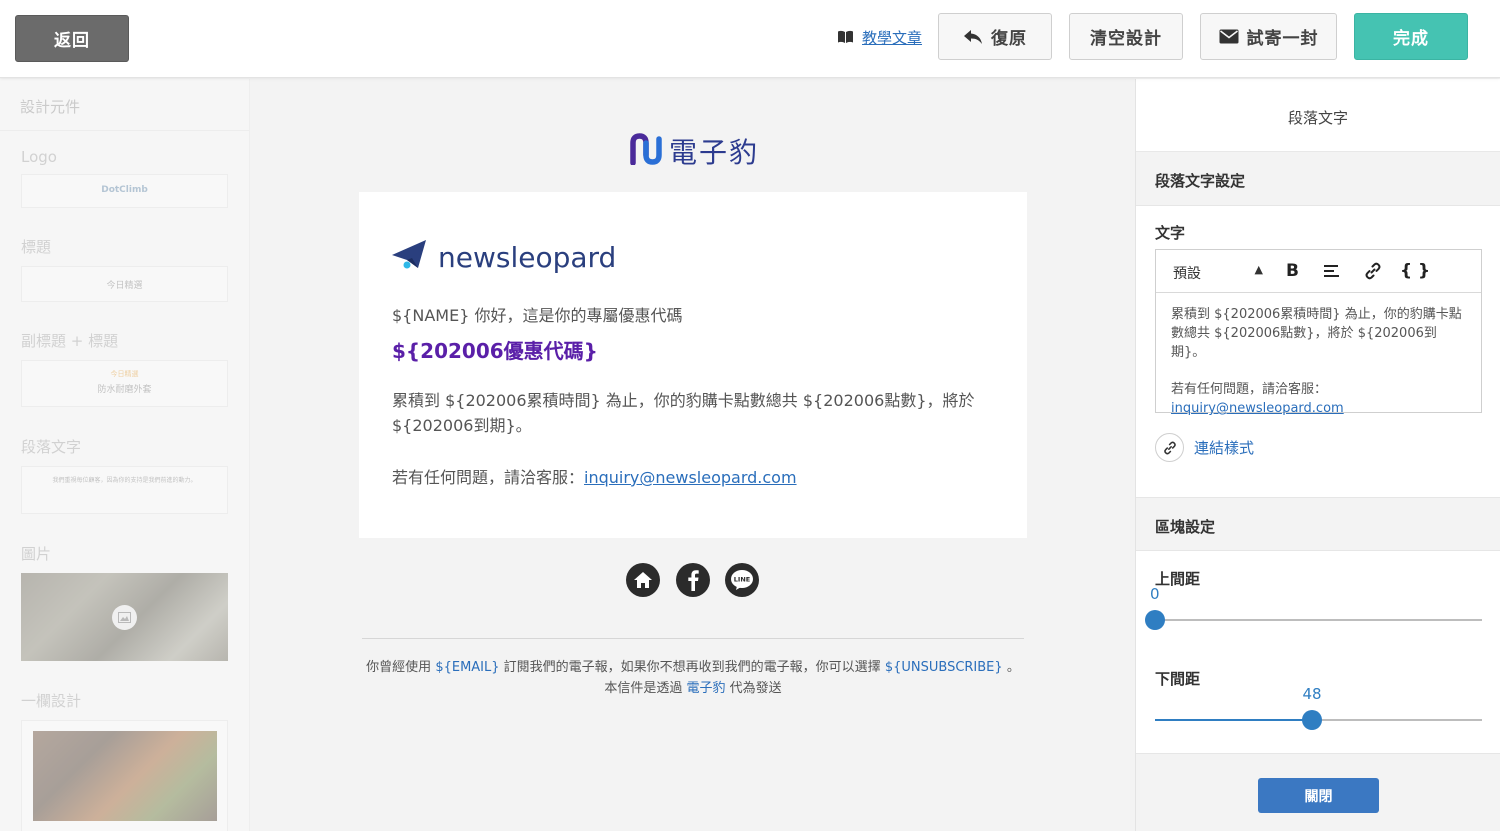  What do you see at coordinates (1229, 36) in the screenshot?
I see `envelope-icon` at bounding box center [1229, 36].